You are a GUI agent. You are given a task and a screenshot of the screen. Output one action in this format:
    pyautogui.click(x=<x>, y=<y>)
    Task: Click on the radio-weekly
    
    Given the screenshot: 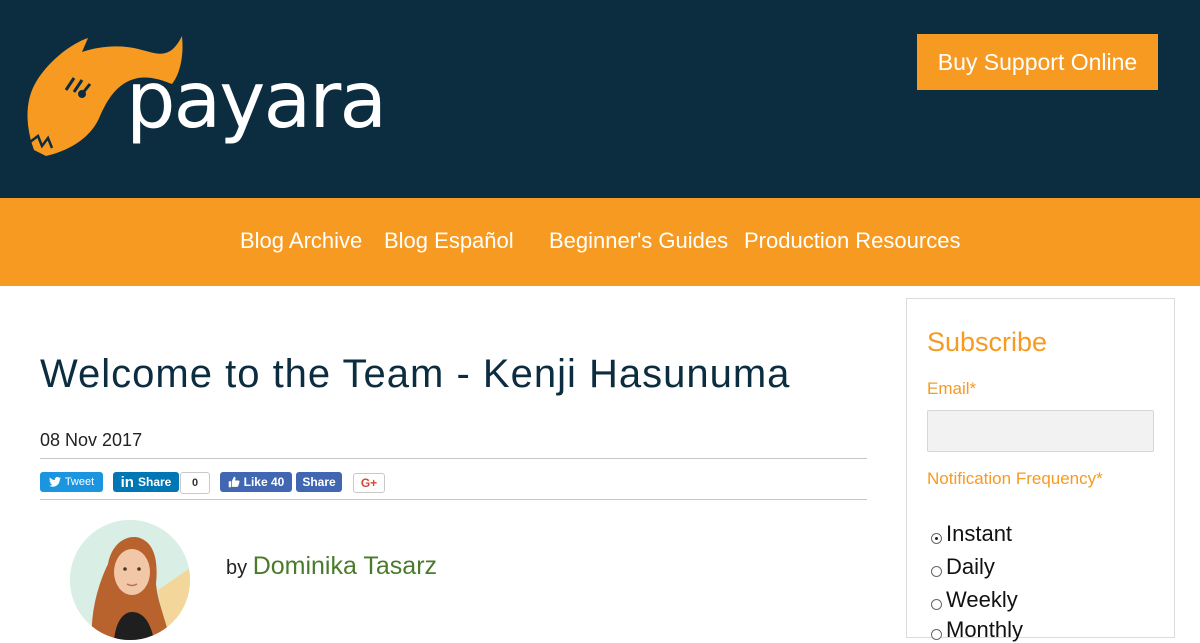 What is the action you would take?
    pyautogui.click(x=936, y=604)
    